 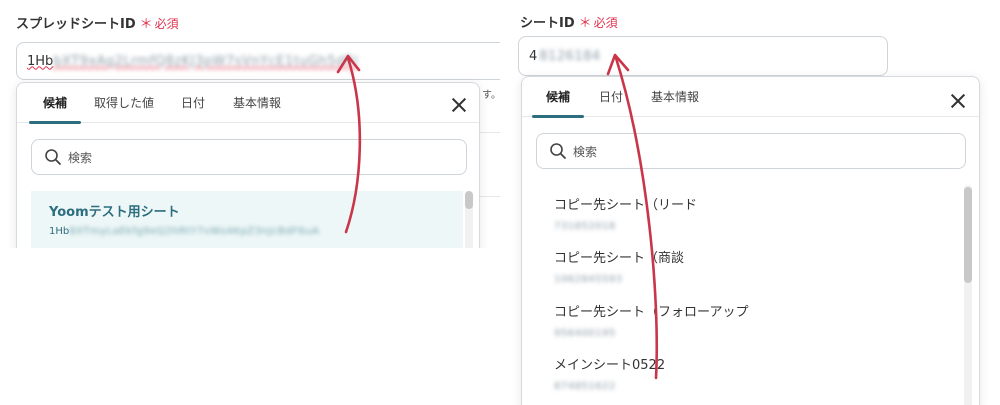 What do you see at coordinates (114, 212) in the screenshot?
I see `suggestion-item-label: Yoomテスト用シート` at bounding box center [114, 212].